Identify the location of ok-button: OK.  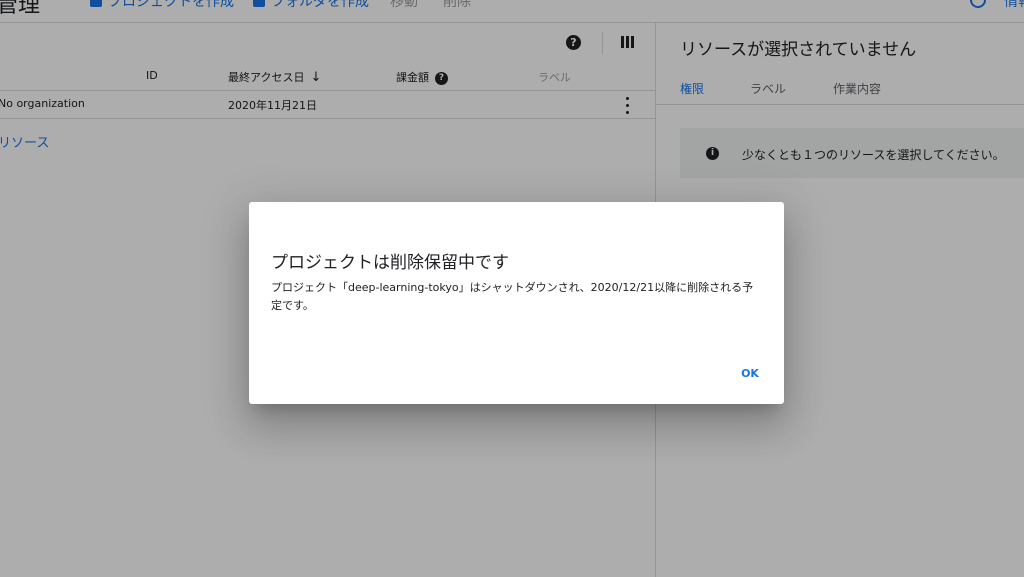
(750, 373).